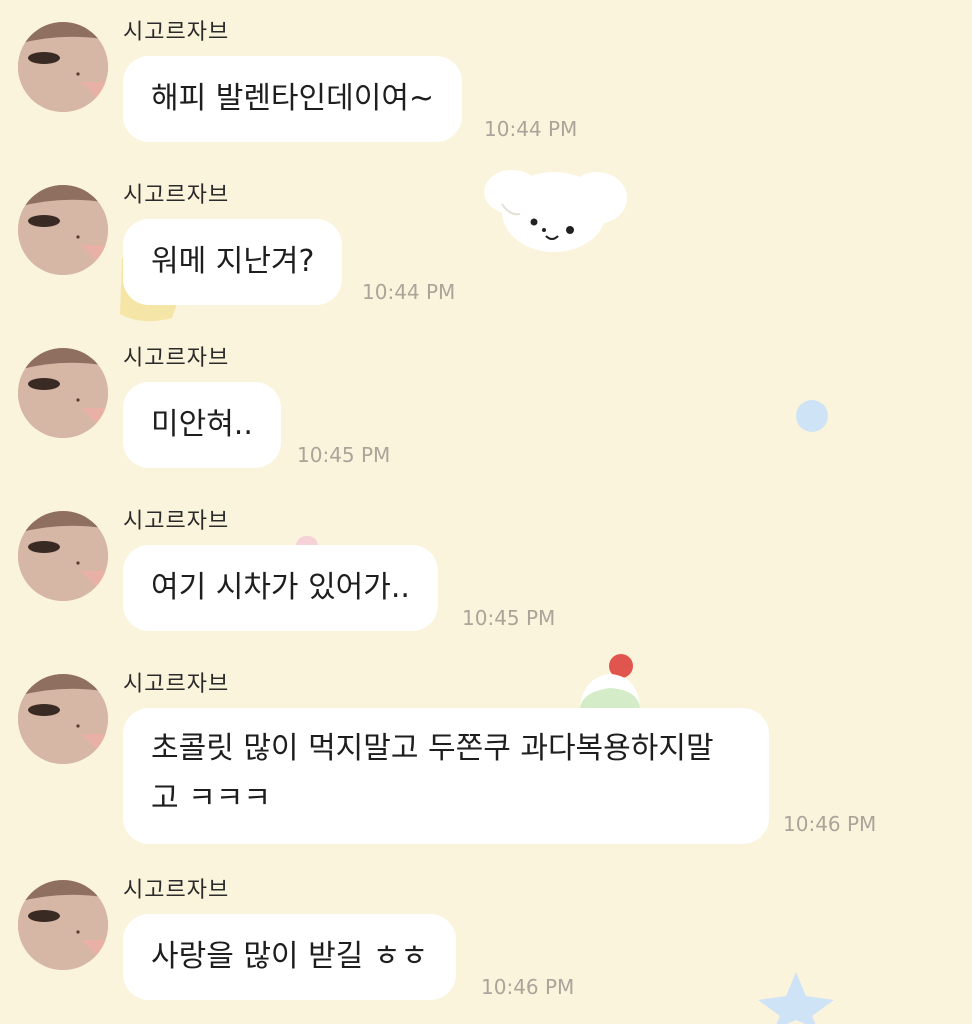 This screenshot has width=972, height=1024. I want to click on message-bubble: 사랑을 많이 받길 ㅎㅎ, so click(290, 957).